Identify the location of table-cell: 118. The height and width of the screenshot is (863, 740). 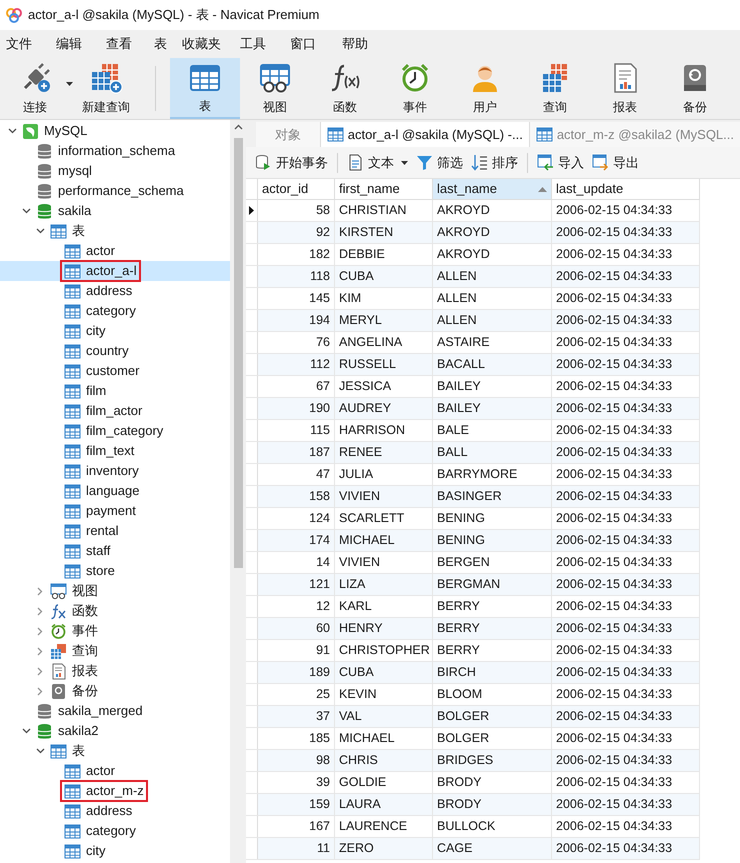
(296, 276).